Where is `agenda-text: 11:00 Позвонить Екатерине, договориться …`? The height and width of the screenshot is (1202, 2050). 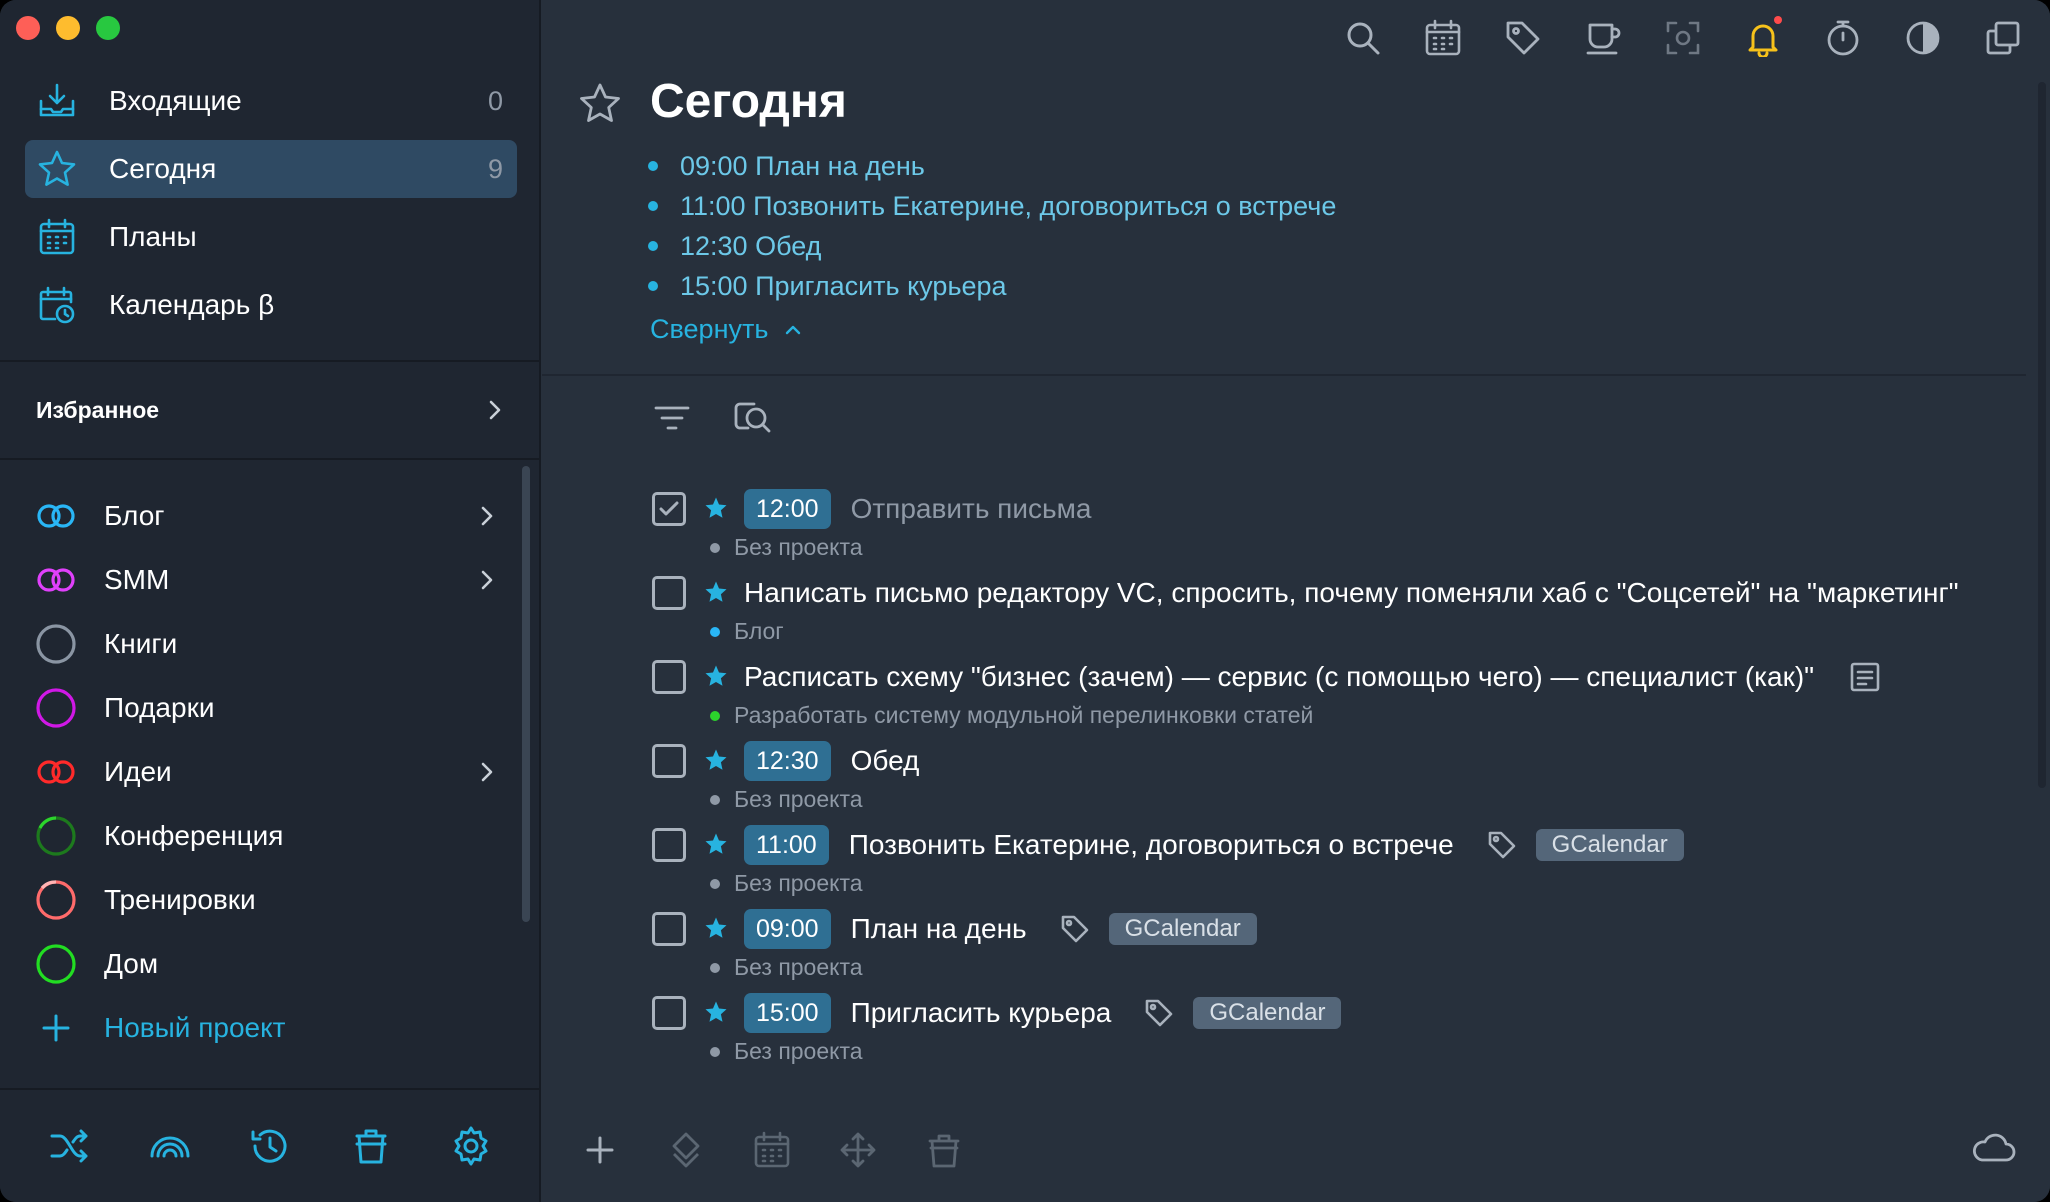
agenda-text: 11:00 Позвонить Екатерине, договориться … is located at coordinates (1008, 205).